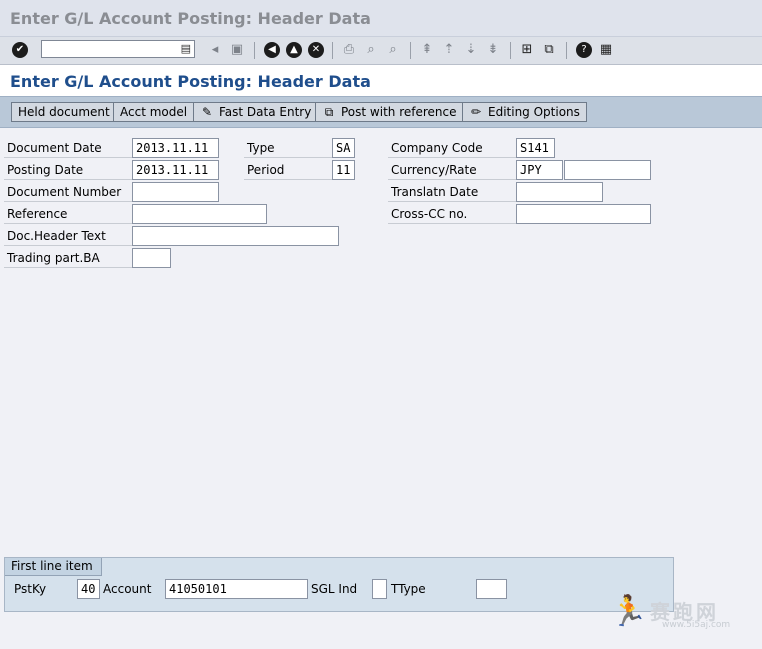  What do you see at coordinates (53, 567) in the screenshot?
I see `first-line-item-title: First line item` at bounding box center [53, 567].